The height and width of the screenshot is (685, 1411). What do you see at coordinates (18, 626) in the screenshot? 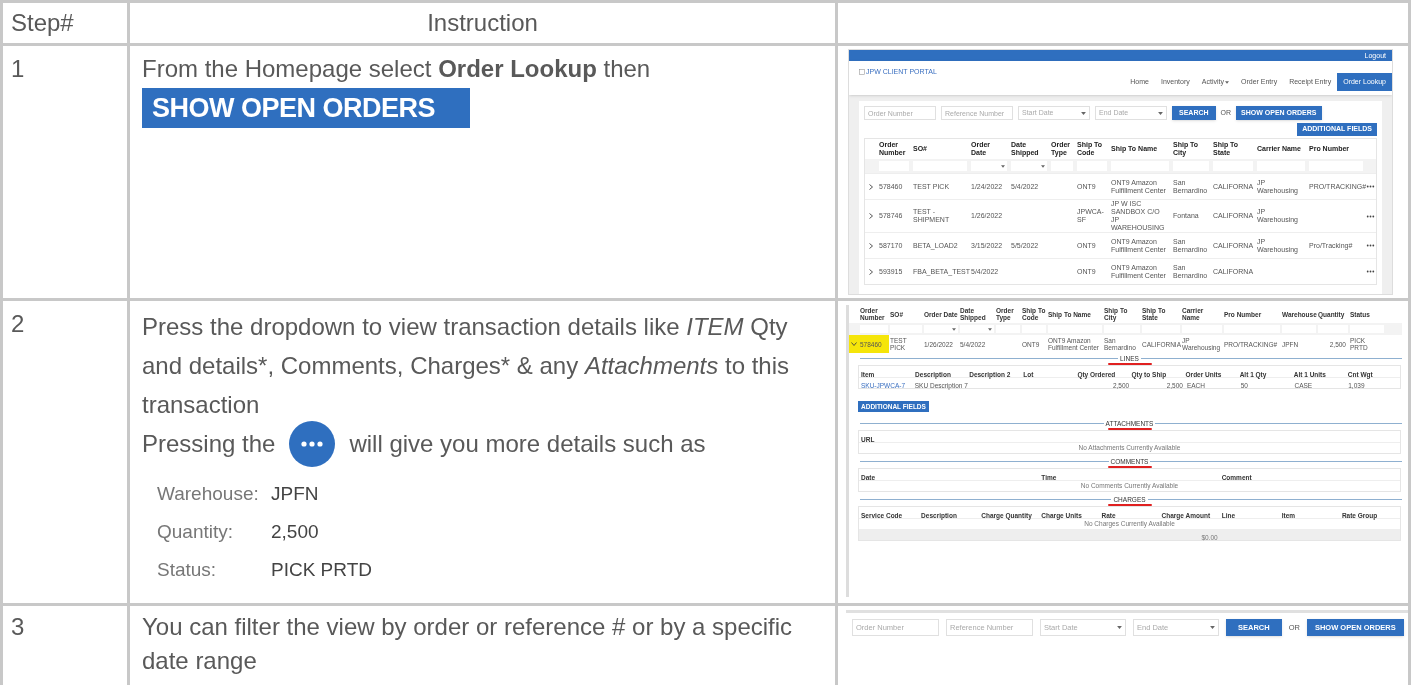
I see `step-number: 3` at bounding box center [18, 626].